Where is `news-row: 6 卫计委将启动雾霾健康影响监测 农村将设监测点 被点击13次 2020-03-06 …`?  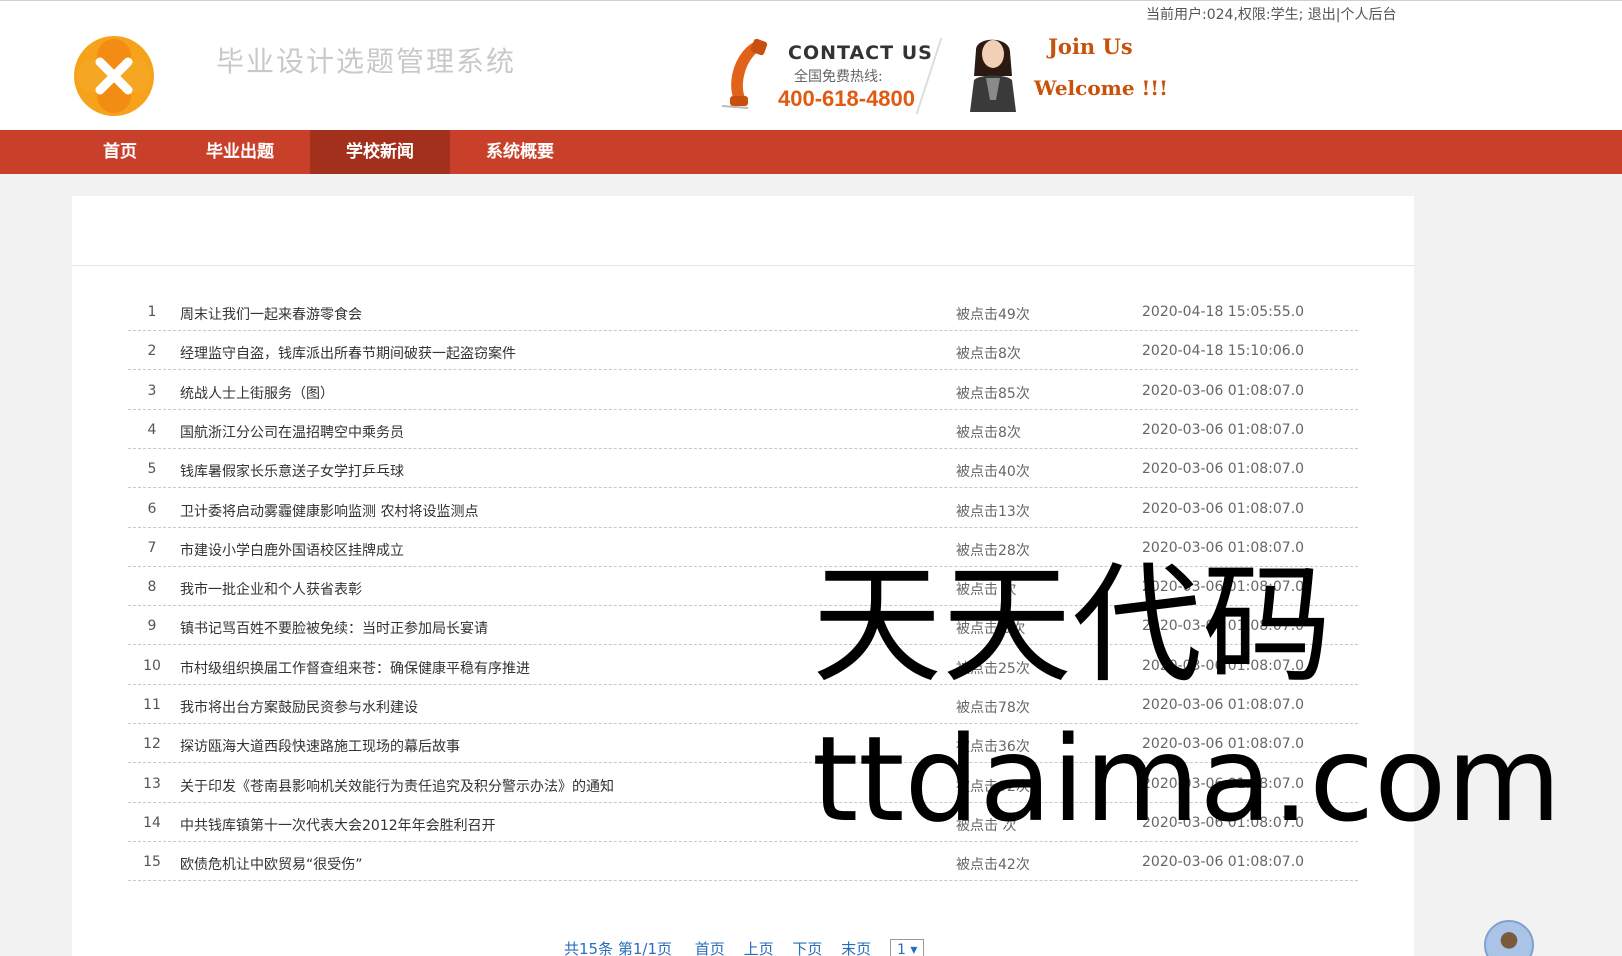
news-row: 6 卫计委将启动雾霾健康影响监测 农村将设监测点 被点击13次 2020-03-06 … is located at coordinates (743, 508).